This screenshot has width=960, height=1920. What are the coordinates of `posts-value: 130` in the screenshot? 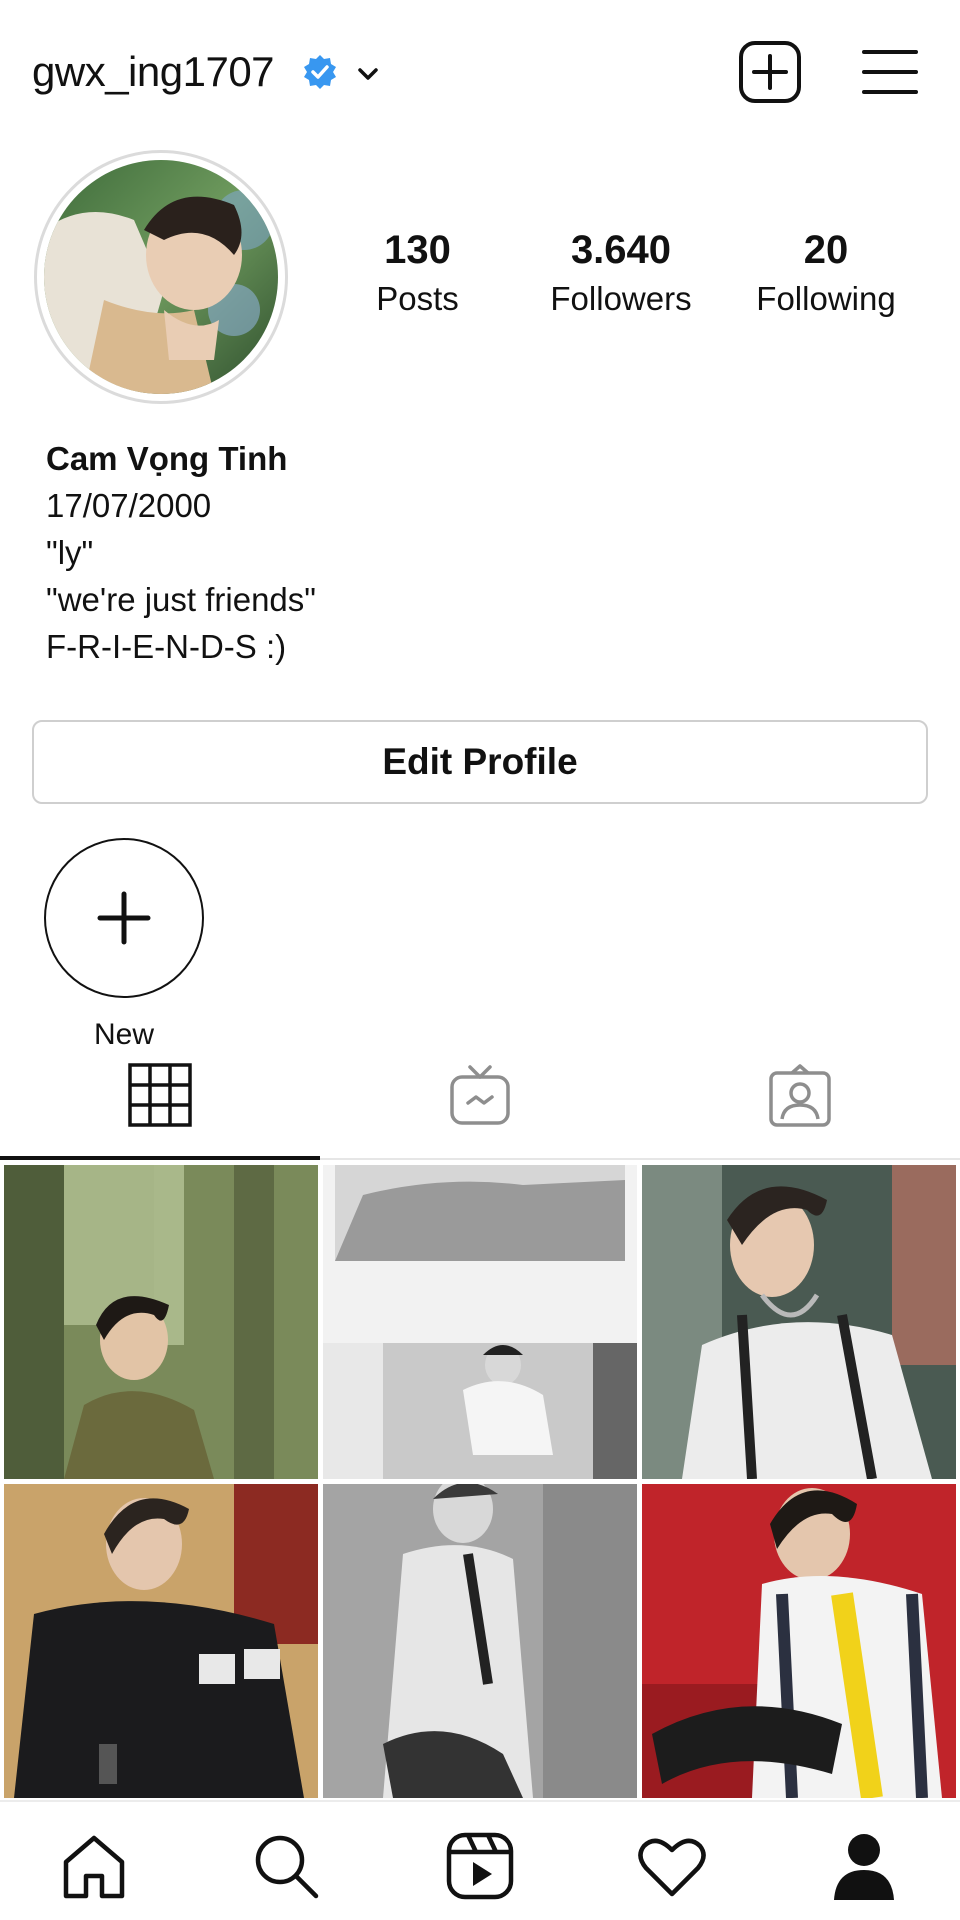 It's located at (417, 250).